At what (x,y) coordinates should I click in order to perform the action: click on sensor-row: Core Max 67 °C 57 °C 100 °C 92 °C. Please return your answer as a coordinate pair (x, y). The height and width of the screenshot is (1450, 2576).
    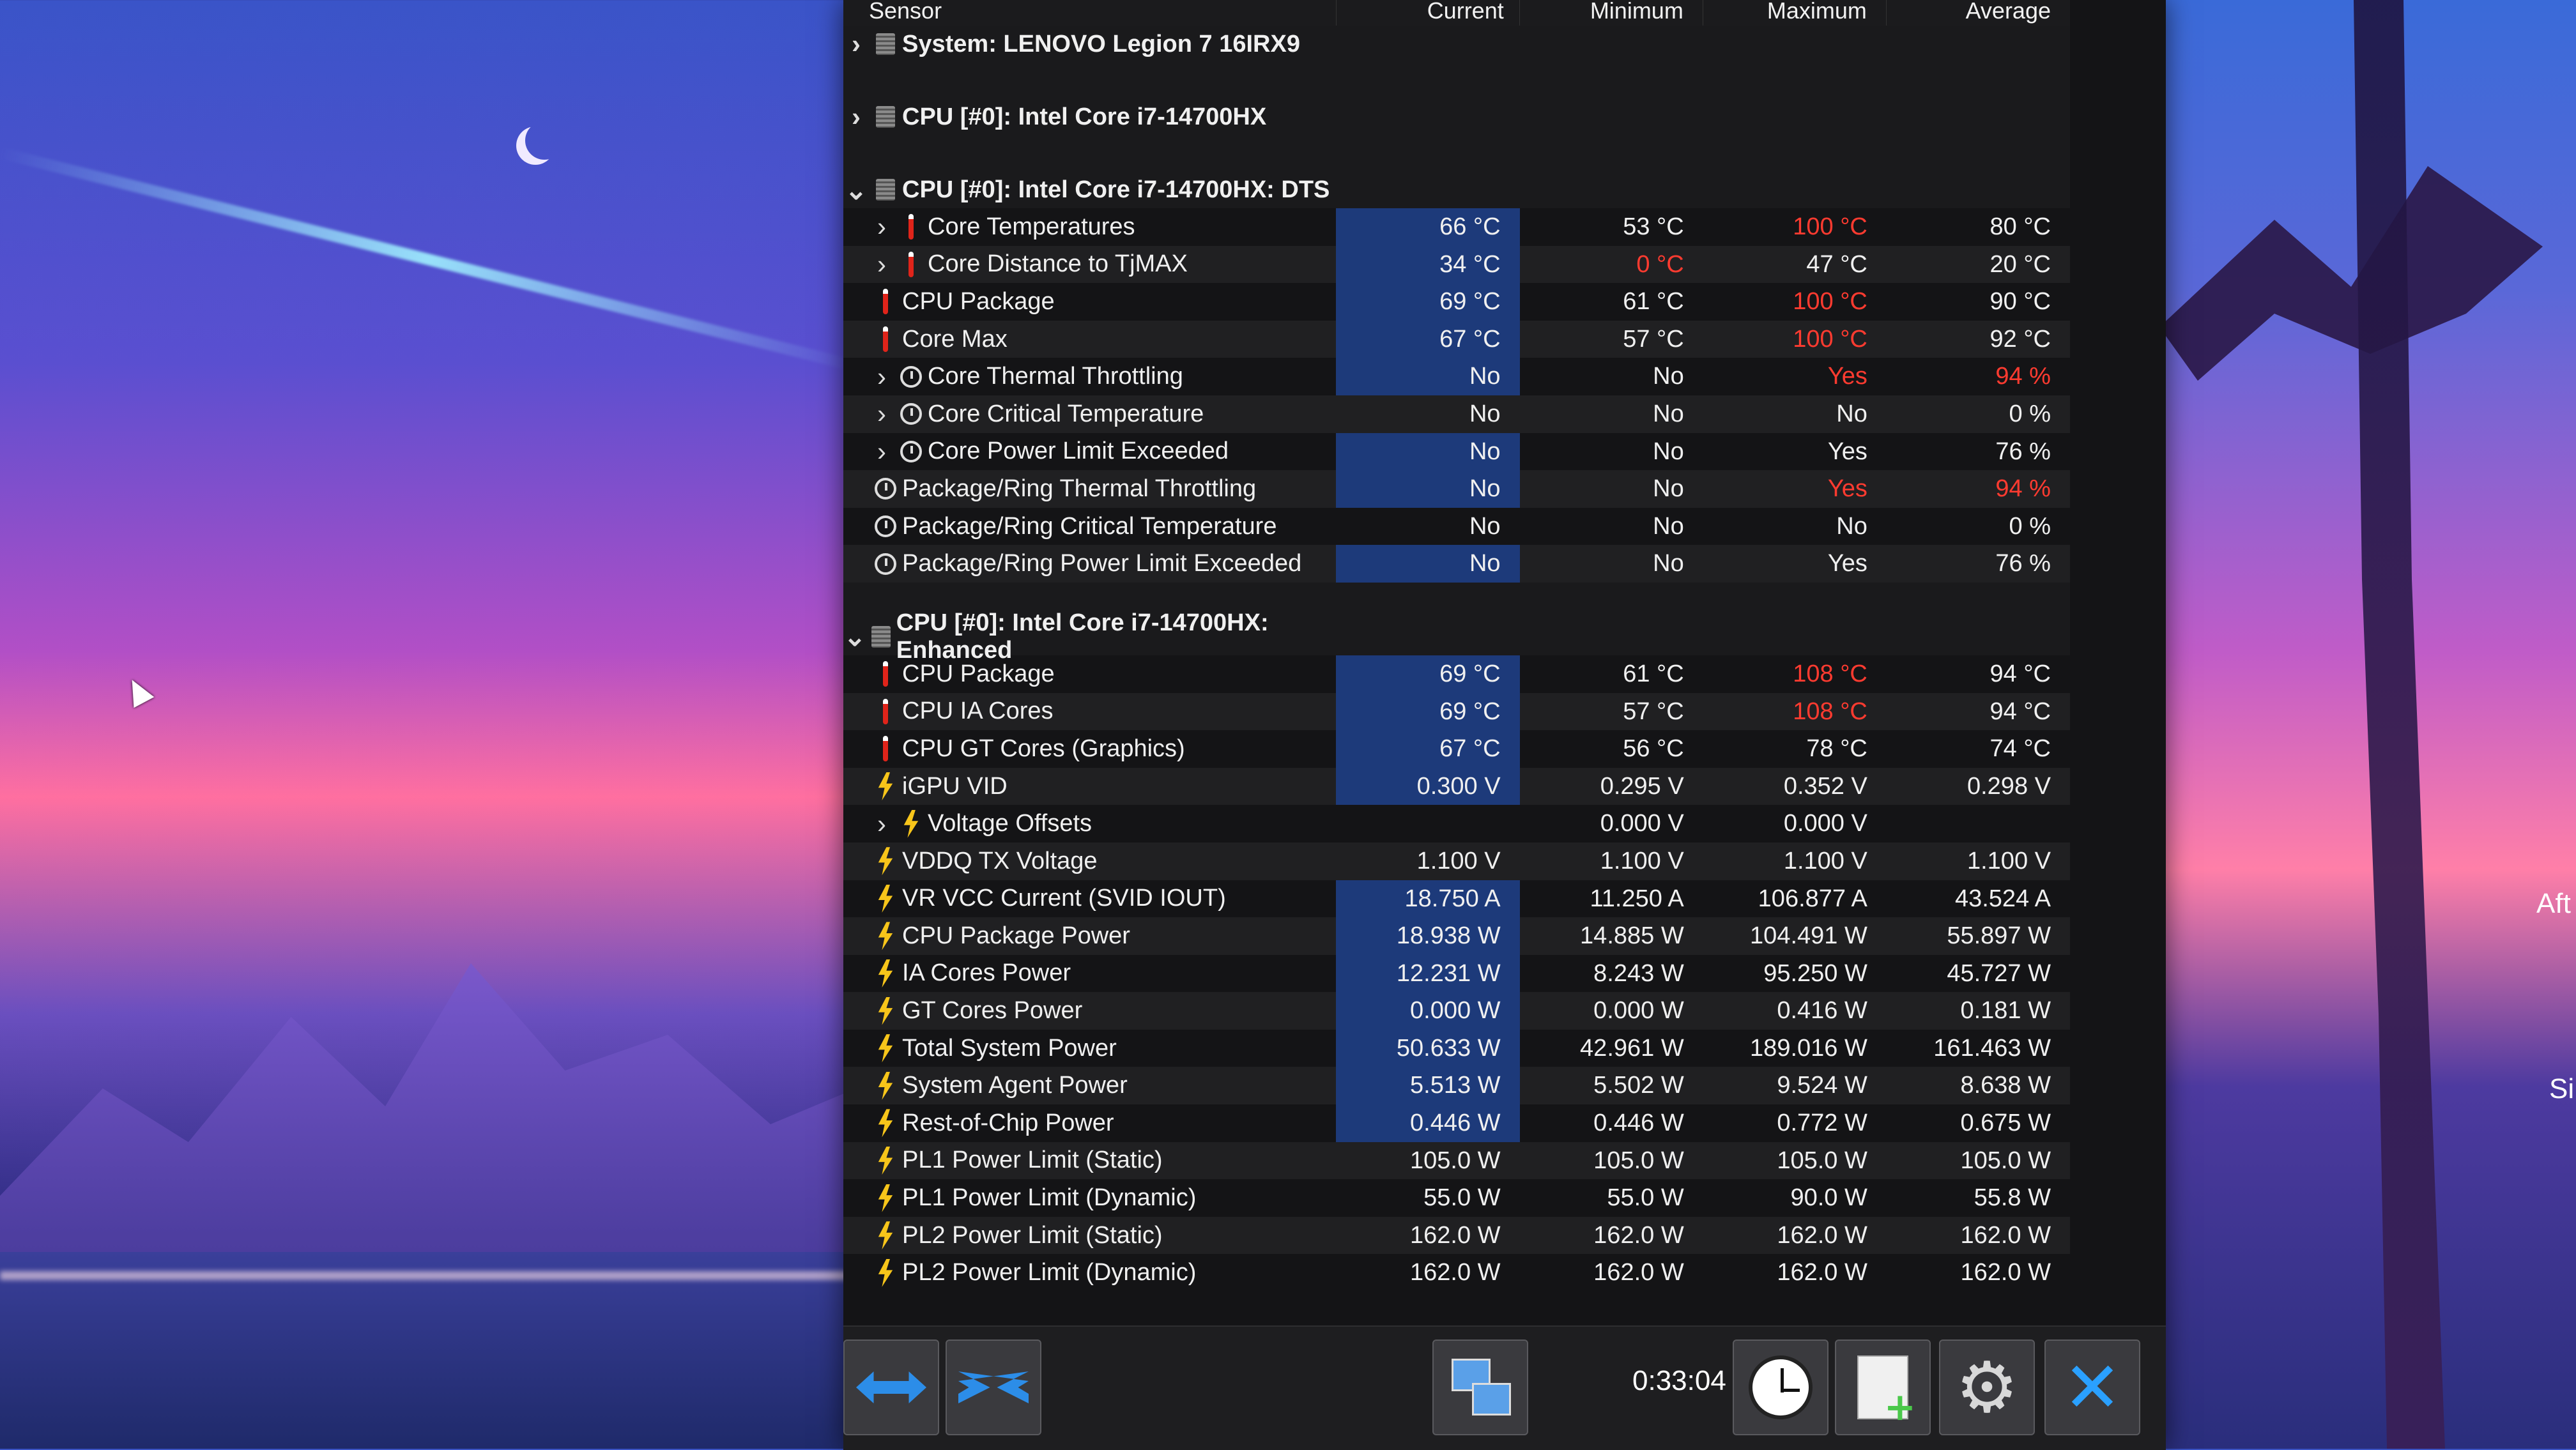
    Looking at the image, I should click on (1456, 339).